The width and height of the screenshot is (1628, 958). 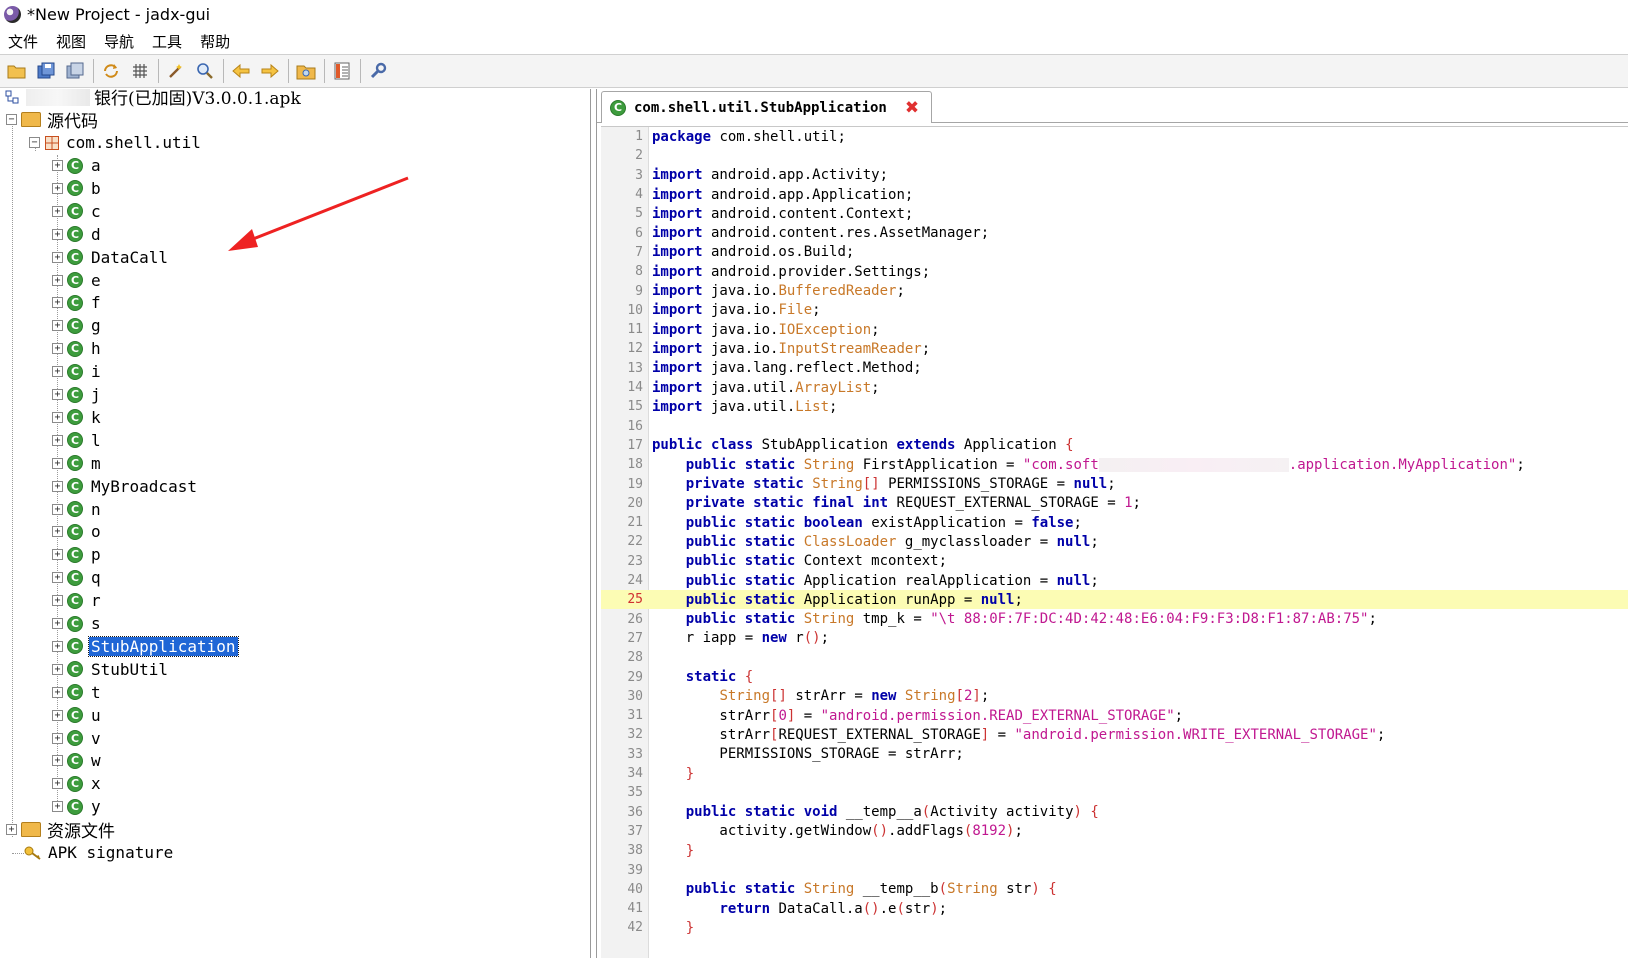 I want to click on menu-help: 帮助, so click(x=215, y=41).